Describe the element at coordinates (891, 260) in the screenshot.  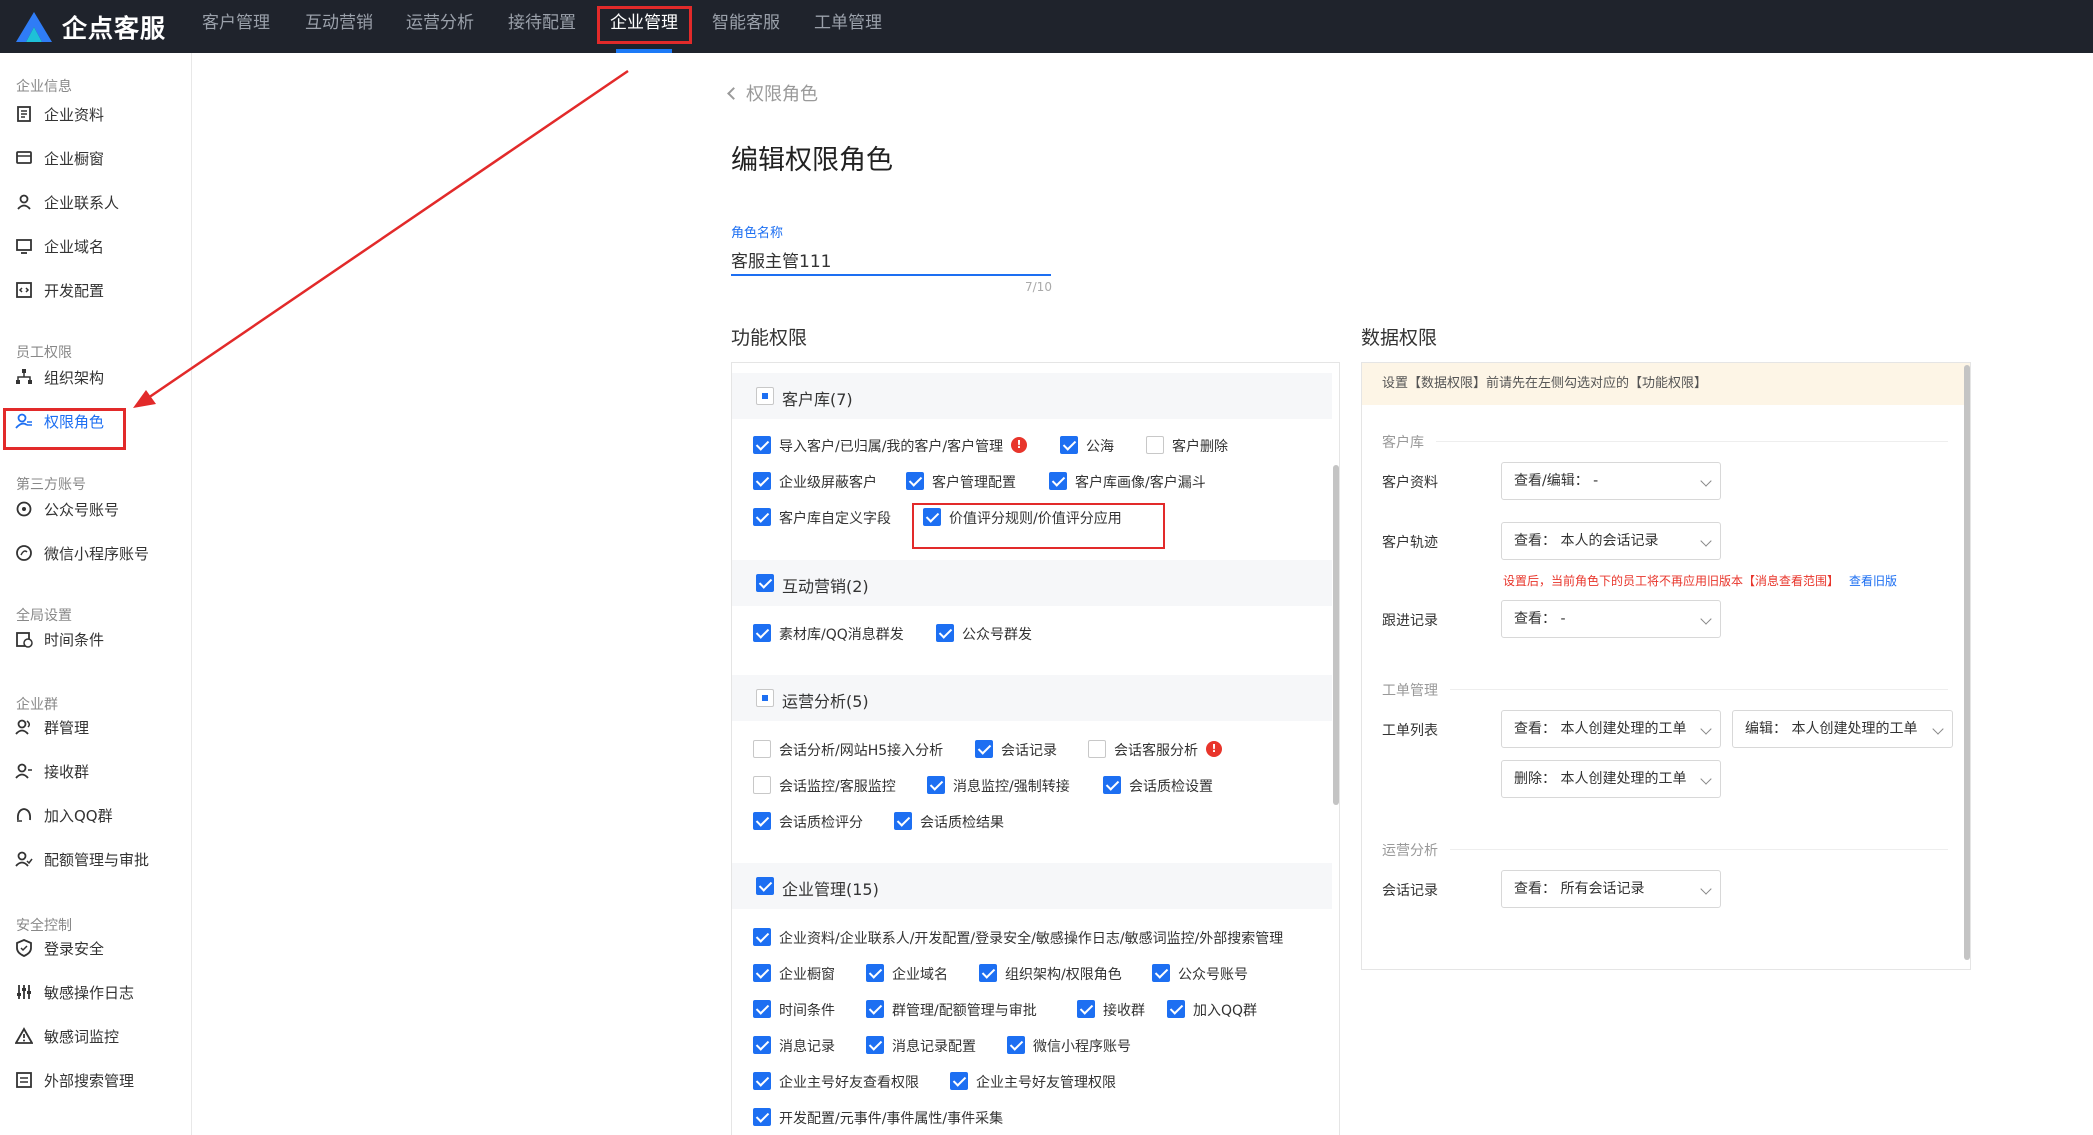
I see `role-name-input` at that location.